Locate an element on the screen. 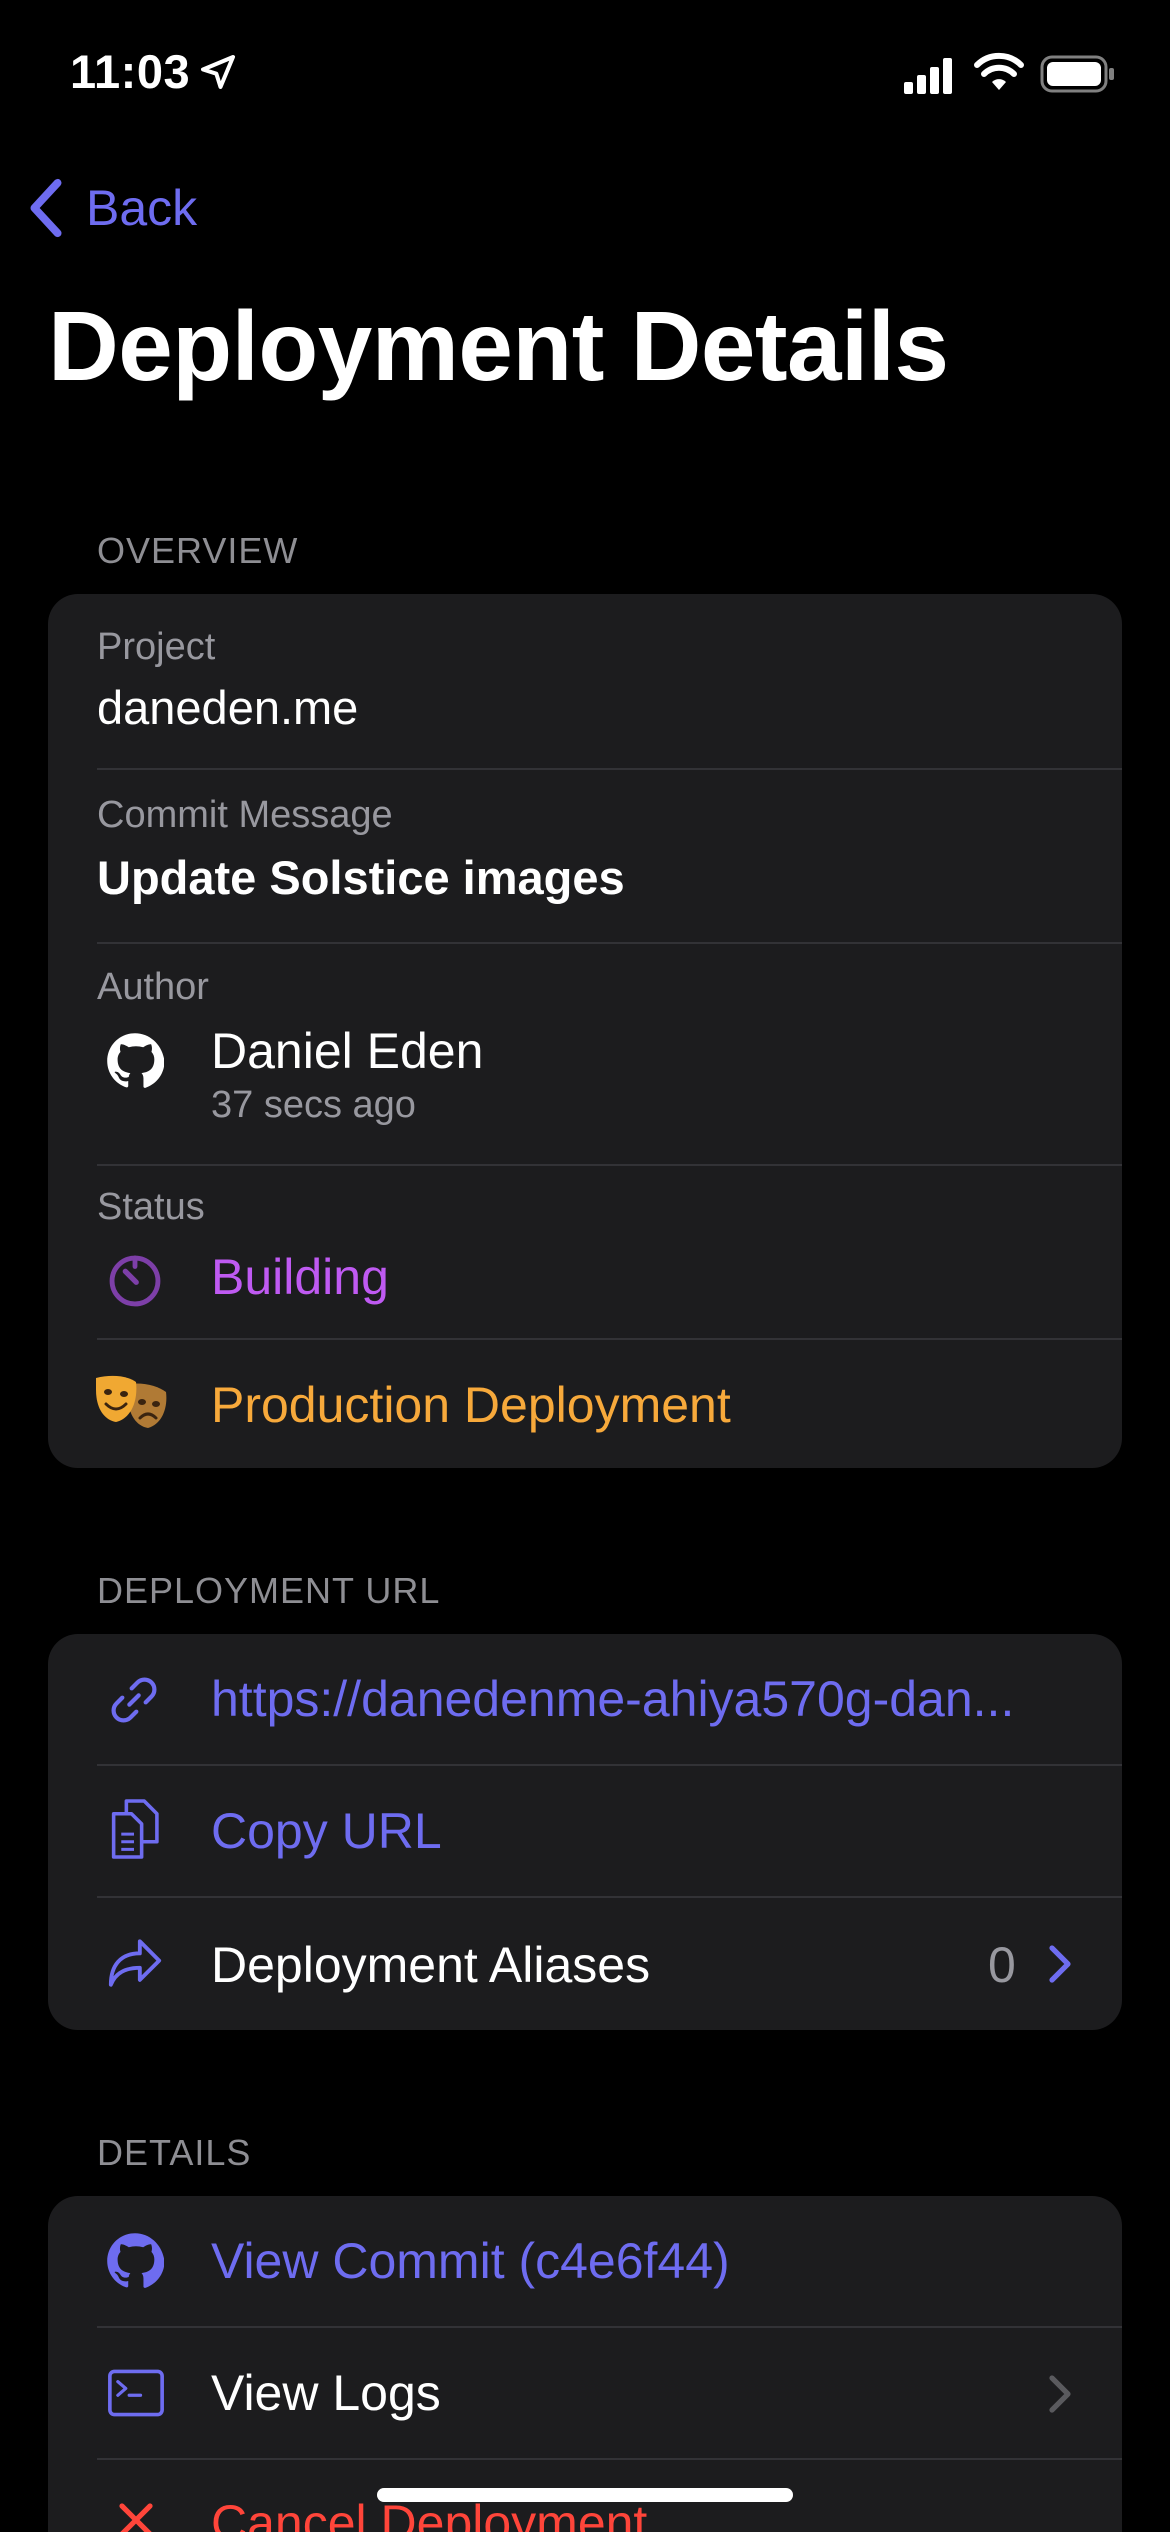 The image size is (1170, 2532). deployment-url-header: DEPLOYMENT URL is located at coordinates (269, 1590).